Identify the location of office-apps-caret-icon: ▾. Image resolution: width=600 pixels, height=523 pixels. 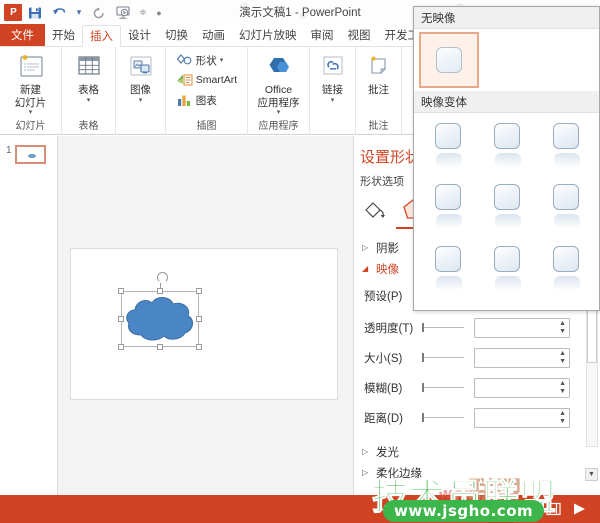
(279, 112).